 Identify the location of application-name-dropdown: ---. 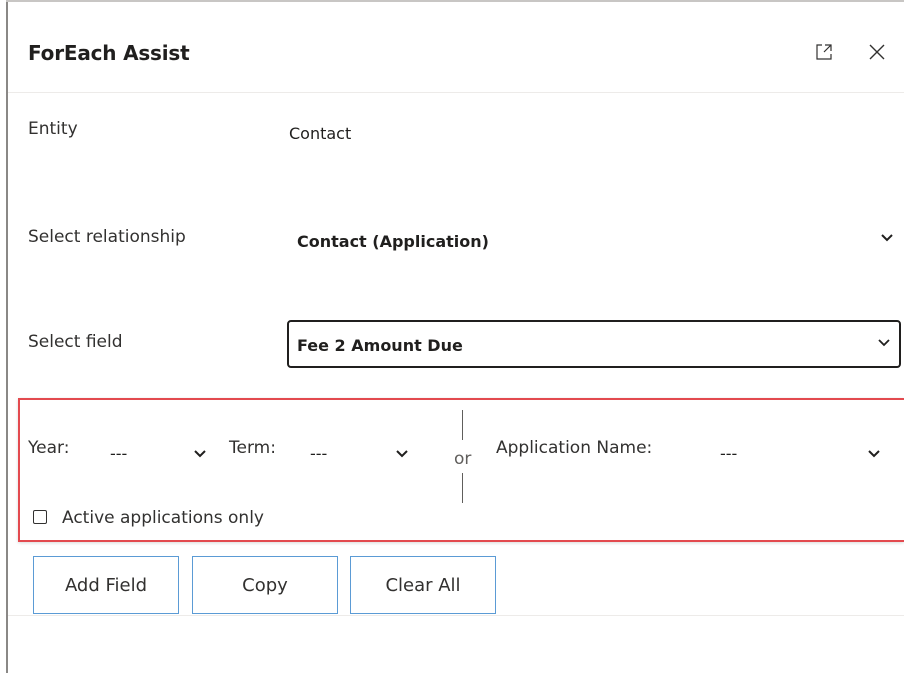
(803, 453).